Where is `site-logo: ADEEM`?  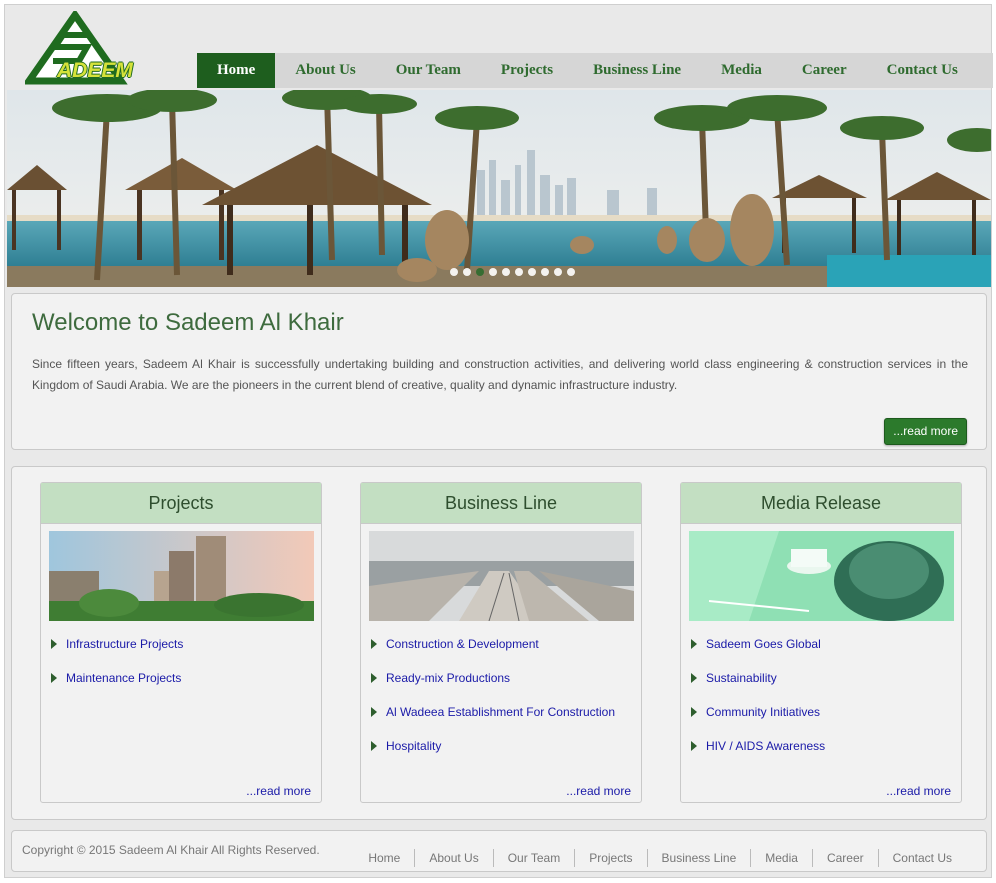 site-logo: ADEEM is located at coordinates (78, 46).